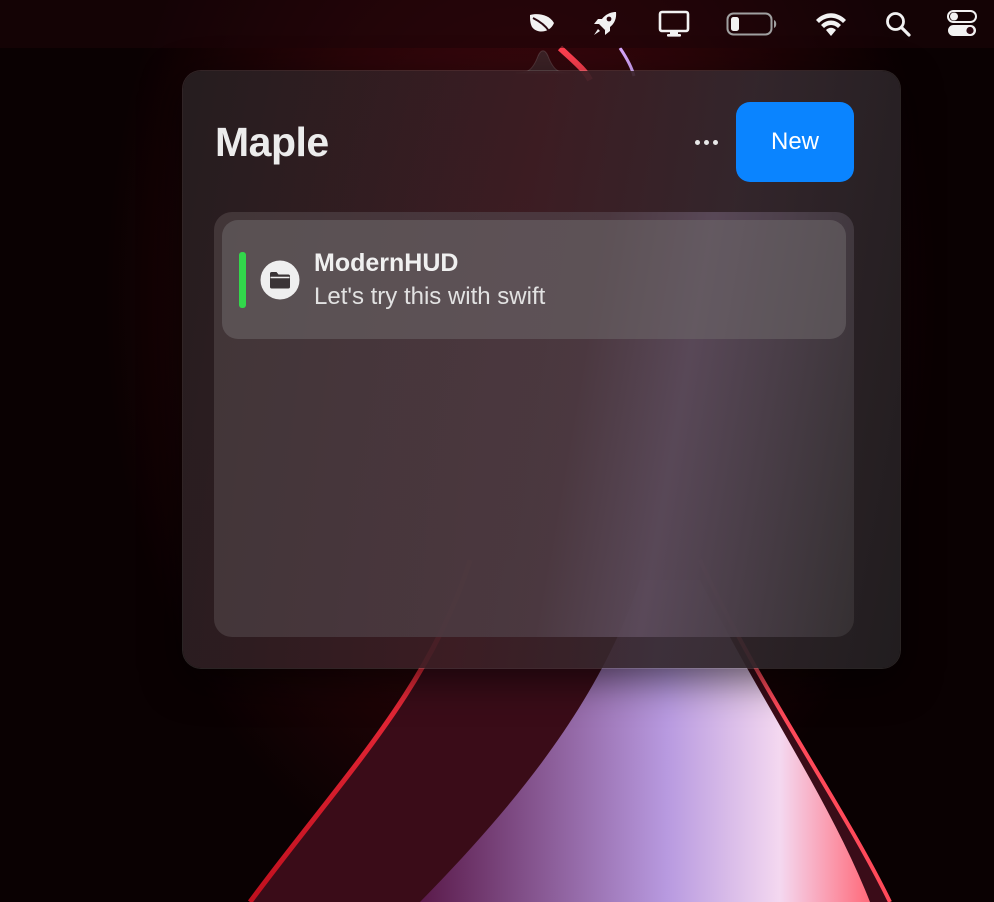 The image size is (994, 902). What do you see at coordinates (542, 24) in the screenshot?
I see `leaf-icon` at bounding box center [542, 24].